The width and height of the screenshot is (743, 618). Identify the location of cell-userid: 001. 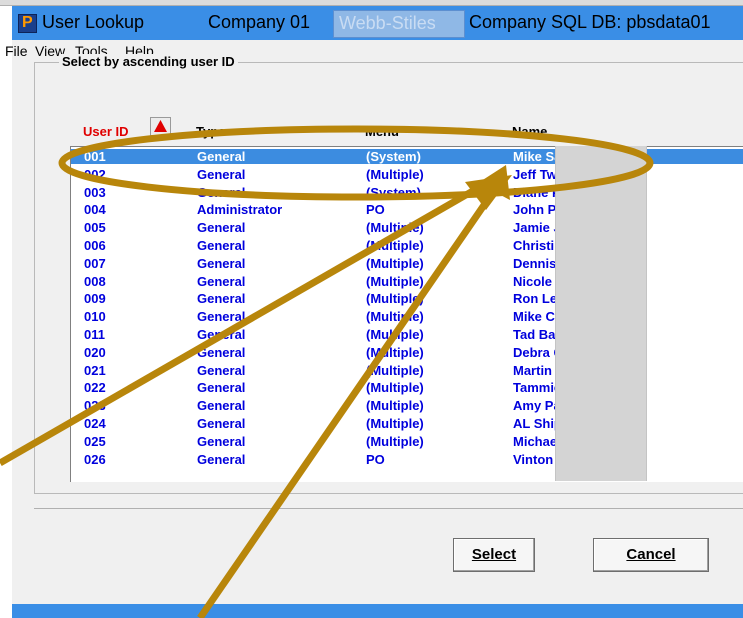
(95, 156).